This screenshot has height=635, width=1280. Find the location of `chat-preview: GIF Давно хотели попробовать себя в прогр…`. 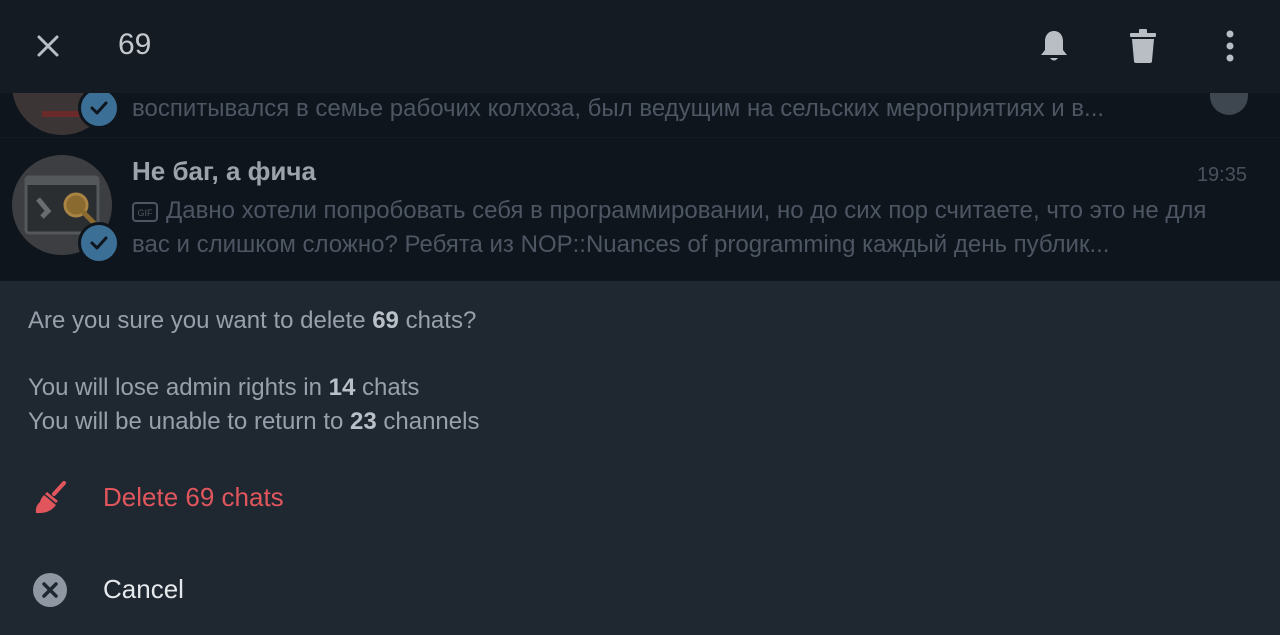

chat-preview: GIF Давно хотели попробовать себя в прогр… is located at coordinates (690, 228).